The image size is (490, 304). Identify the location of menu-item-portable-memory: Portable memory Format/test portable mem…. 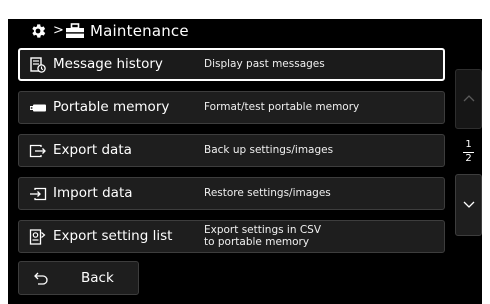
(231, 107).